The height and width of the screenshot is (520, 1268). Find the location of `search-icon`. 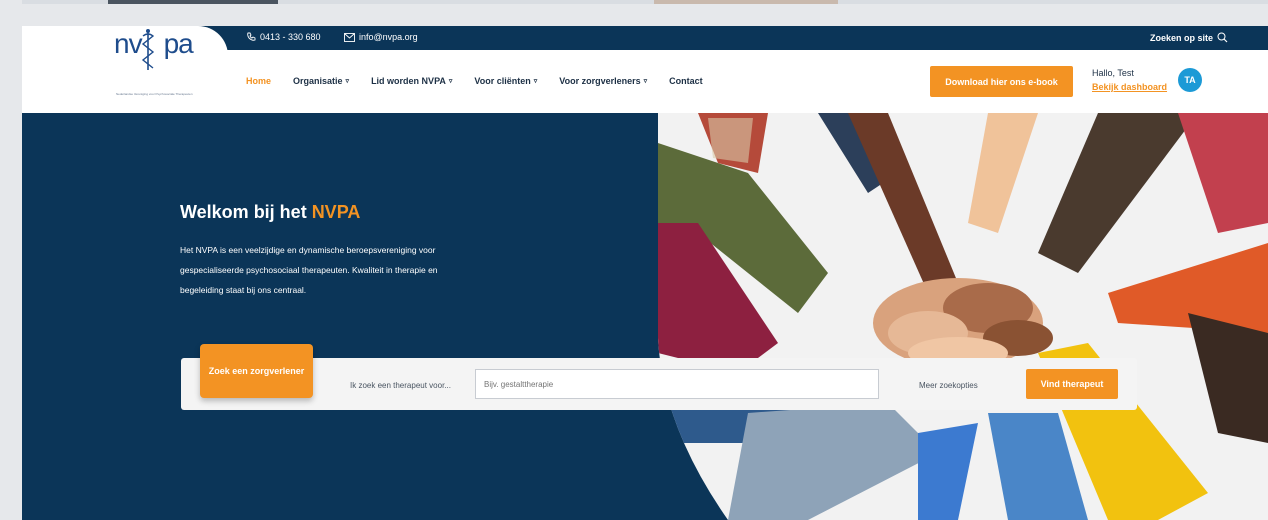

search-icon is located at coordinates (1222, 37).